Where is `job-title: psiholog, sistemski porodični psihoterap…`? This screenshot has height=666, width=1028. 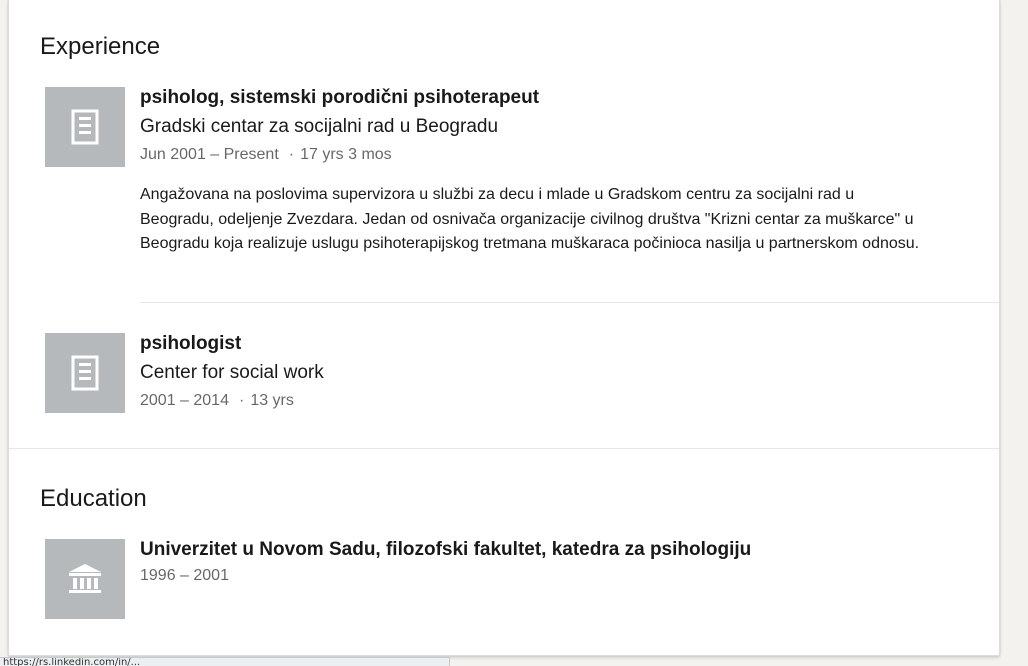 job-title: psiholog, sistemski porodični psihoterap… is located at coordinates (569, 98).